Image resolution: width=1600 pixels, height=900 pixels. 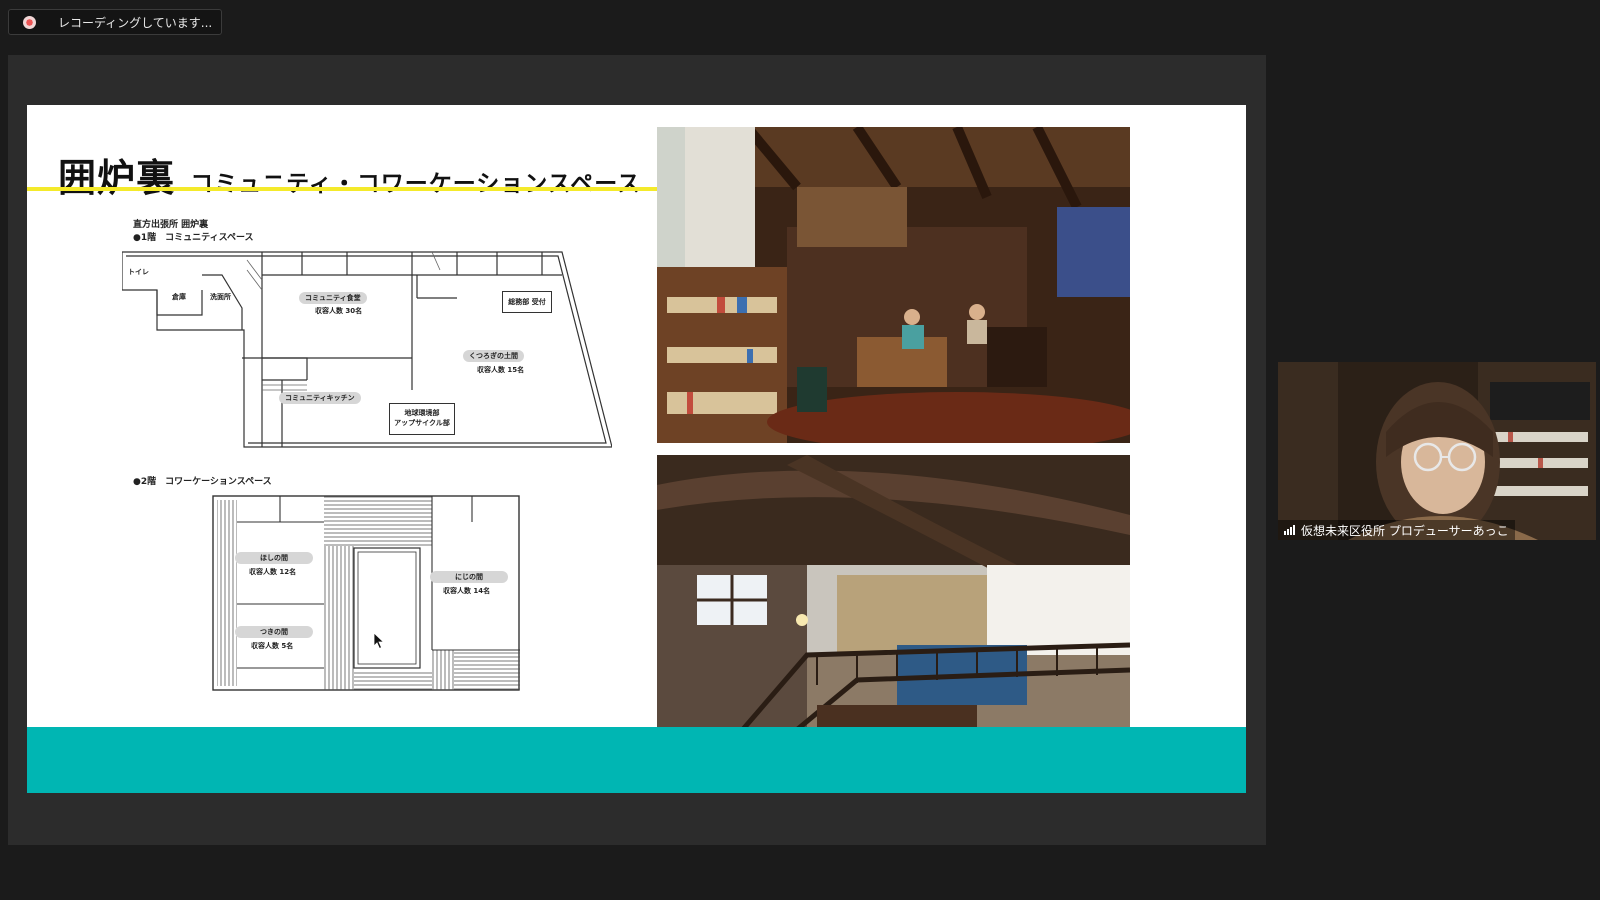 What do you see at coordinates (636, 760) in the screenshot?
I see `slide-footer-band` at bounding box center [636, 760].